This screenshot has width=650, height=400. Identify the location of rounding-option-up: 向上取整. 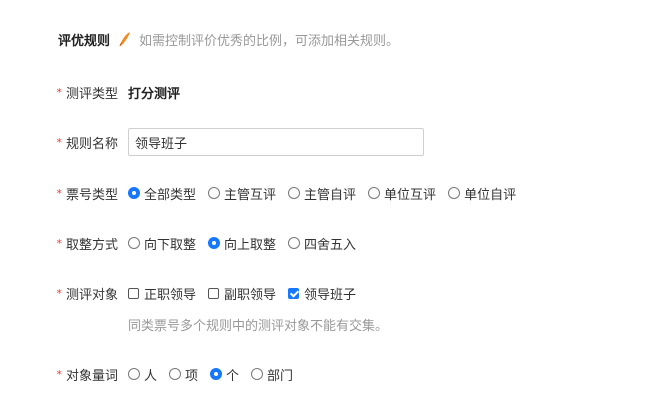
(242, 243).